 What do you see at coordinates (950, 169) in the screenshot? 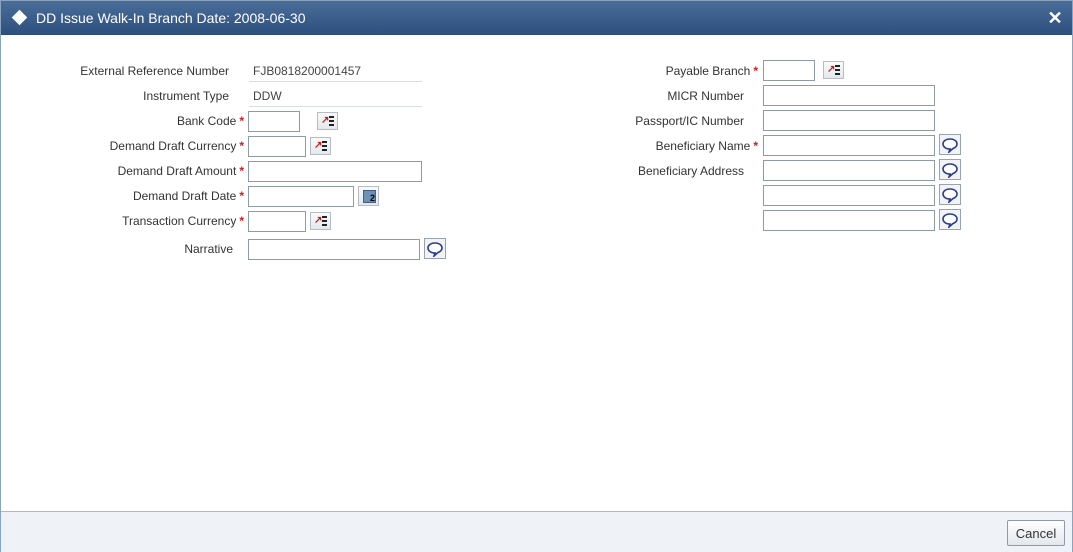
I see `beneficiary-address-1-speech-bubble-icon` at bounding box center [950, 169].